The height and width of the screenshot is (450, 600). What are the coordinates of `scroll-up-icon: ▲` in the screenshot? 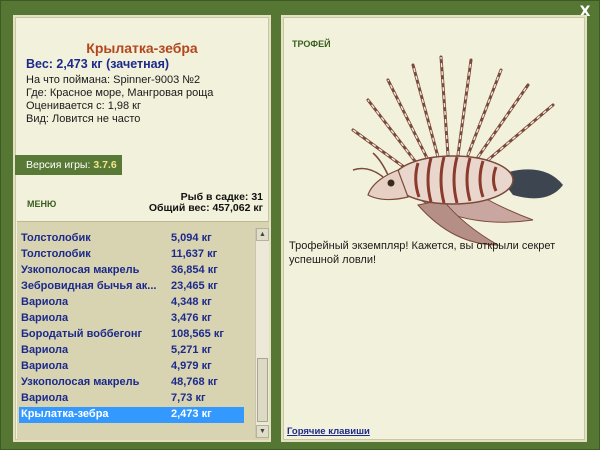 It's located at (262, 234).